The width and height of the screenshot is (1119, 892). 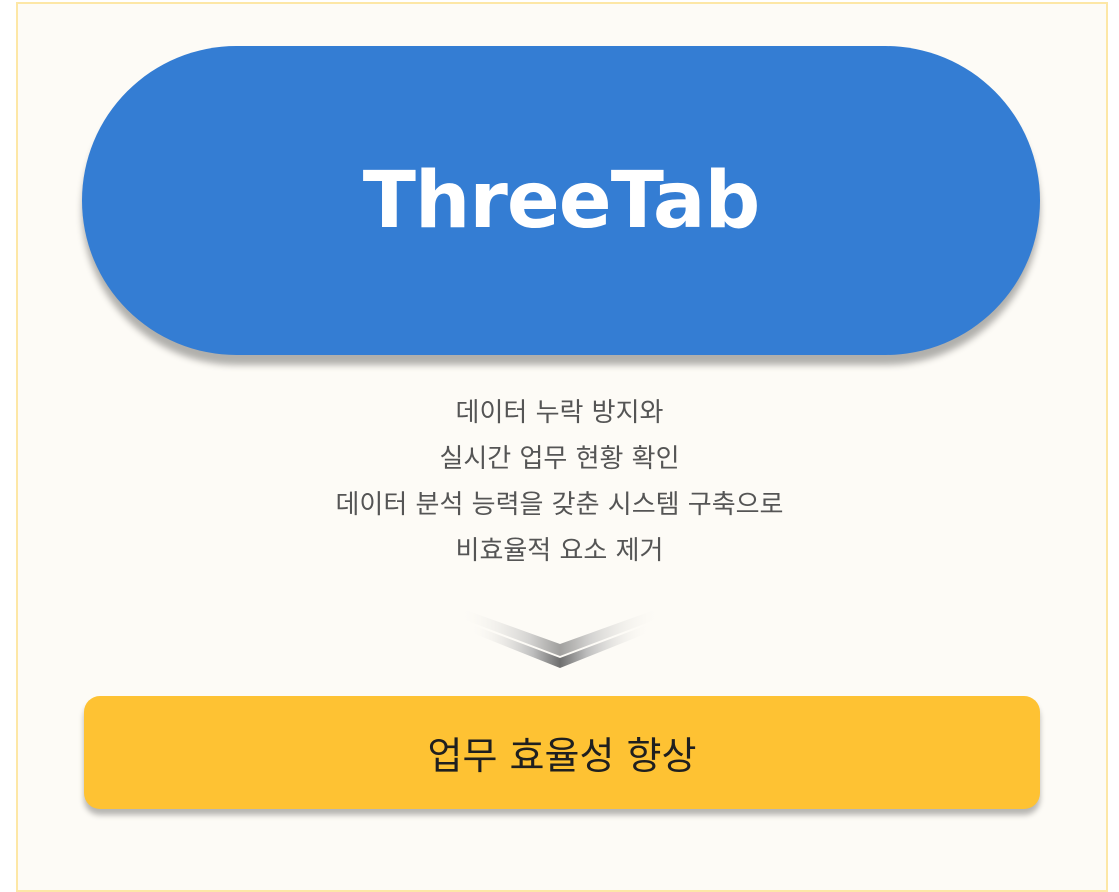 I want to click on result-box: 업무 효율성 향상, so click(x=562, y=752).